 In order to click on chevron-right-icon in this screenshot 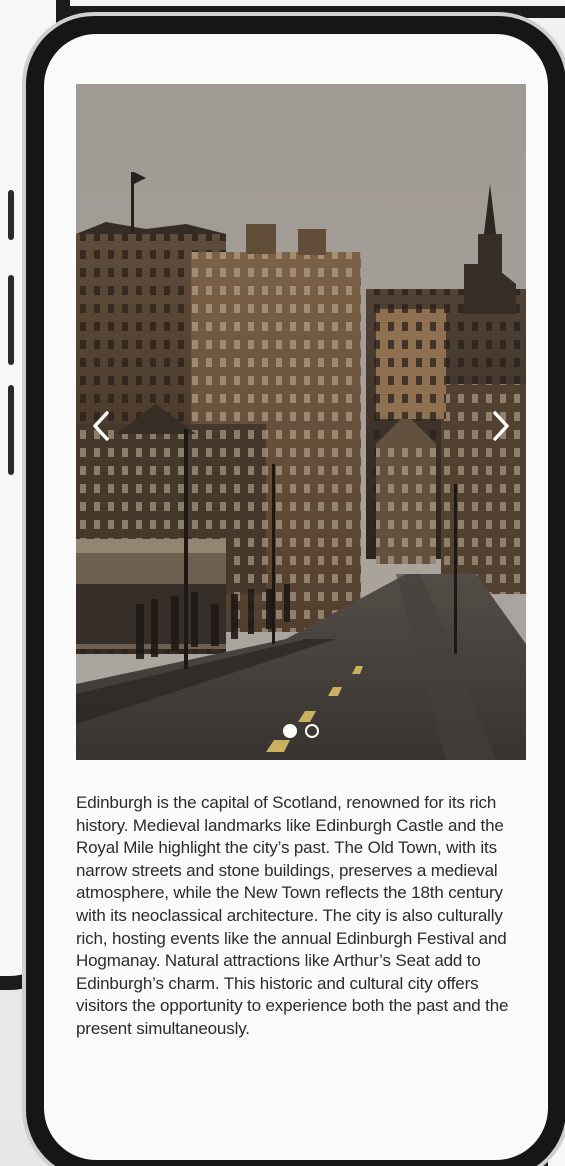, I will do `click(501, 426)`.